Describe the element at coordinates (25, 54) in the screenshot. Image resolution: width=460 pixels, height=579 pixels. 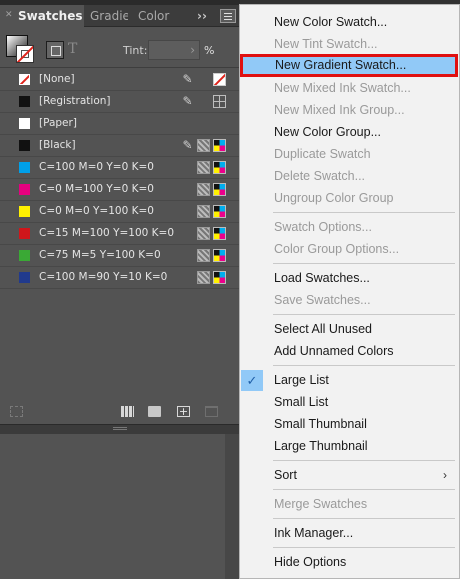
I see `stroke-swatch` at that location.